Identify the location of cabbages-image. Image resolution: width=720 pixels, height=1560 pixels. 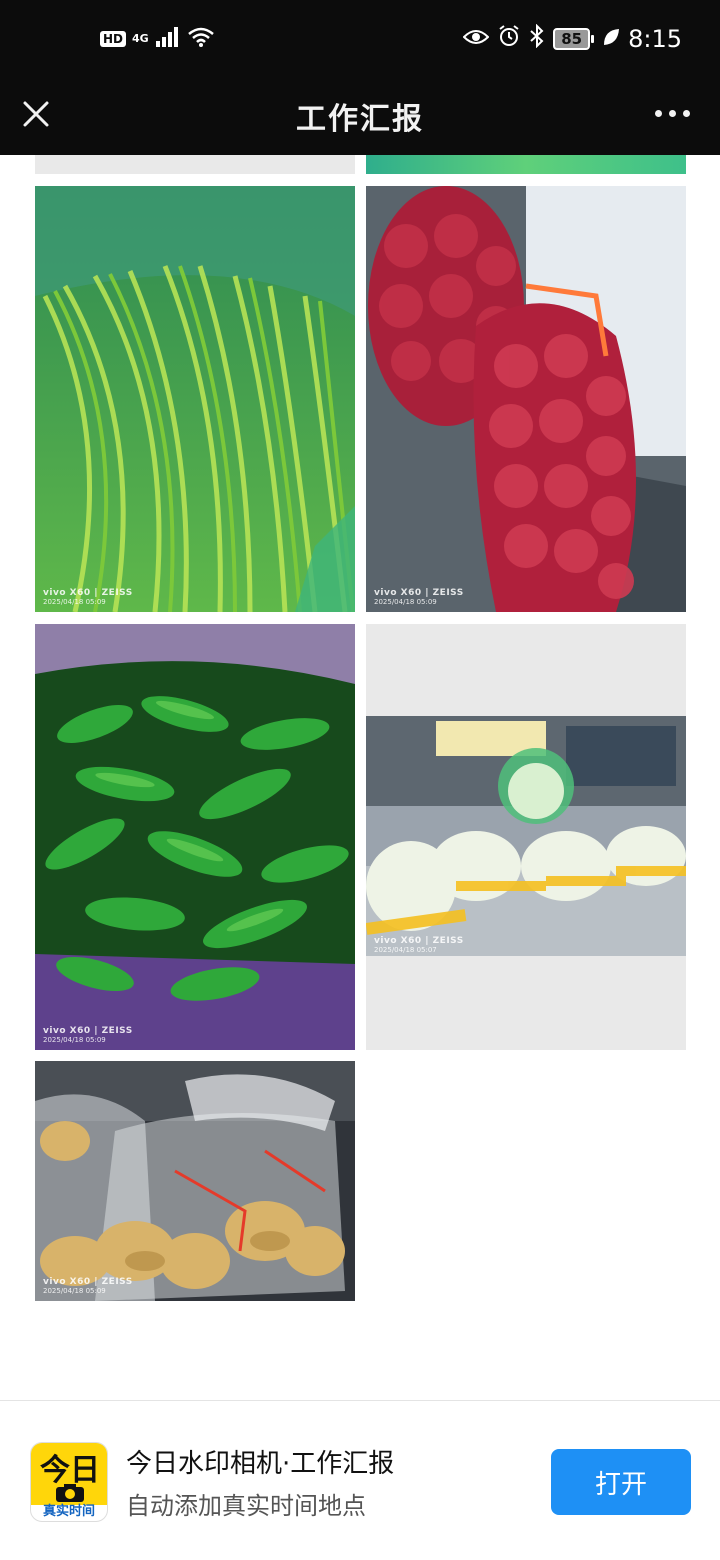
(526, 836).